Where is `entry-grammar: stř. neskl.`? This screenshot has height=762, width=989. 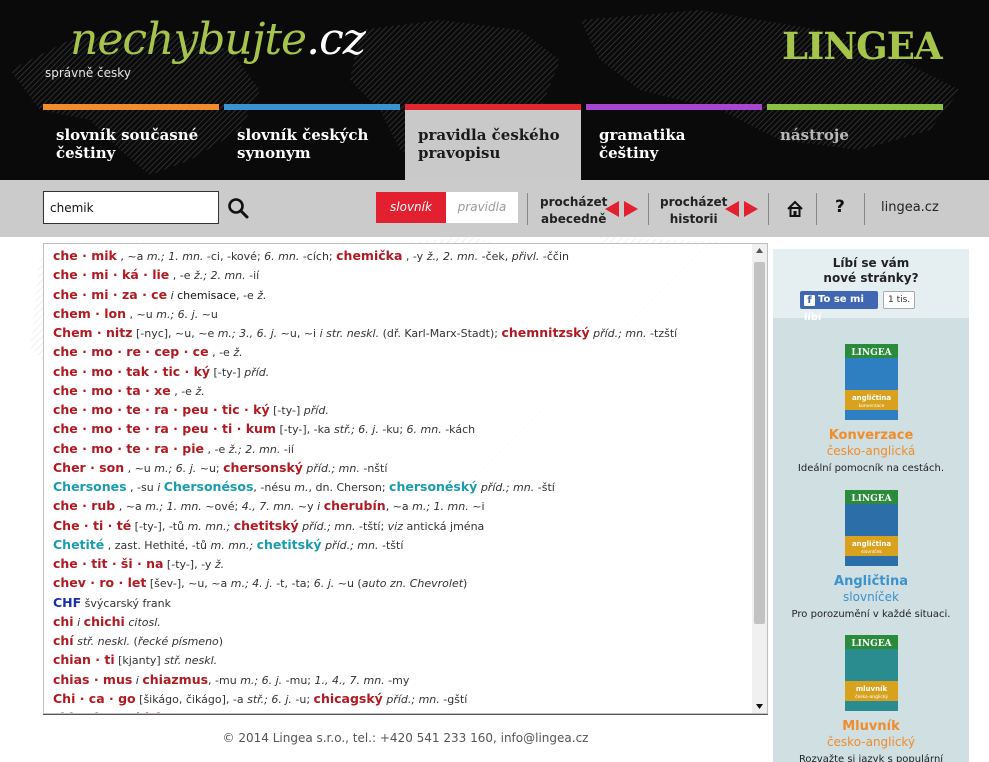
entry-grammar: stř. neskl. is located at coordinates (191, 661).